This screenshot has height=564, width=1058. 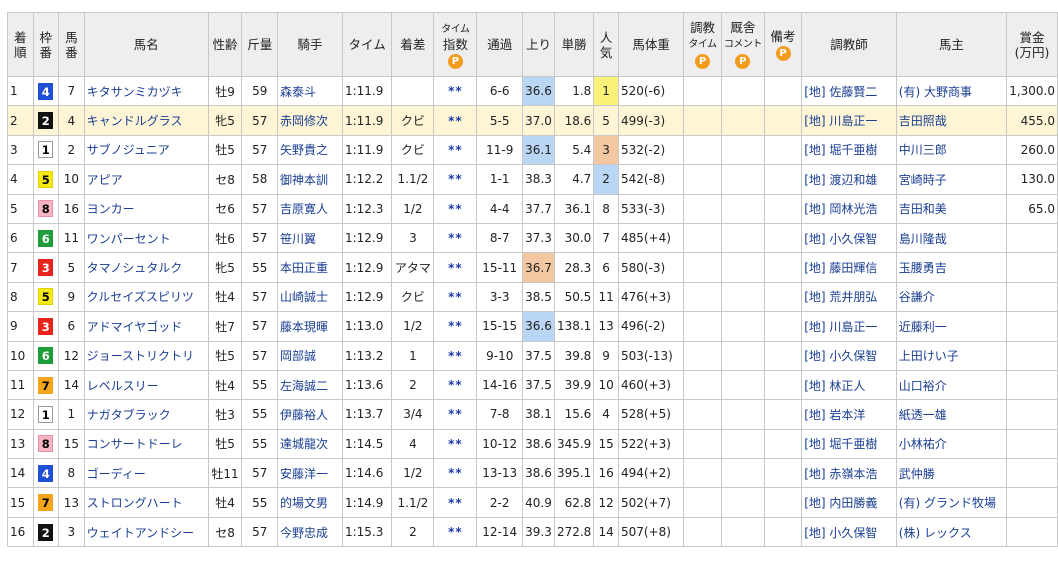 I want to click on trainer: [地] 赤嶺本浩, so click(x=849, y=473).